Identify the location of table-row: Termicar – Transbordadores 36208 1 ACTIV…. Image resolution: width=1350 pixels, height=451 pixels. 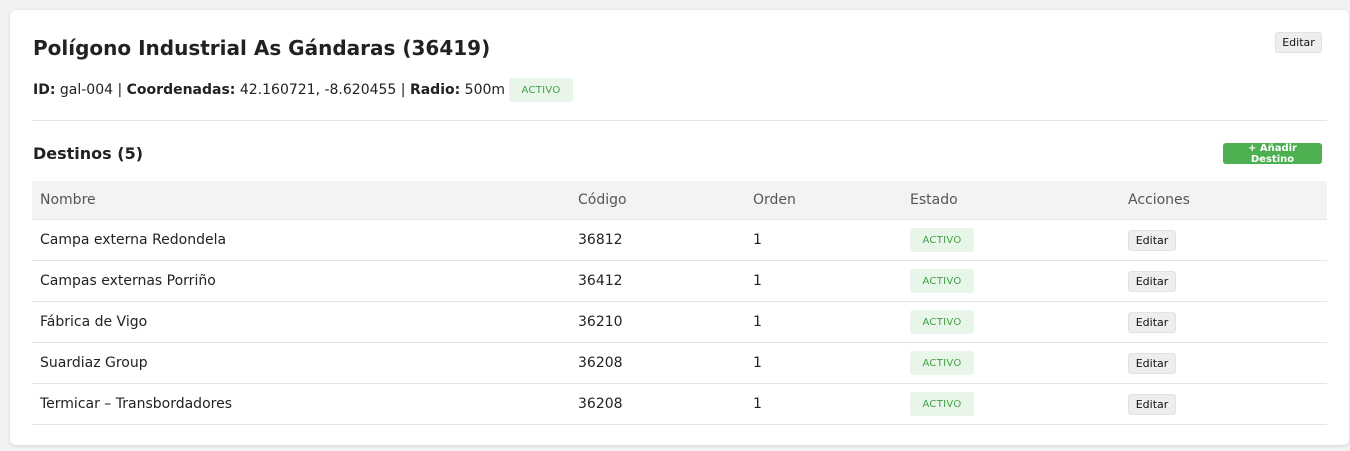
(679, 404).